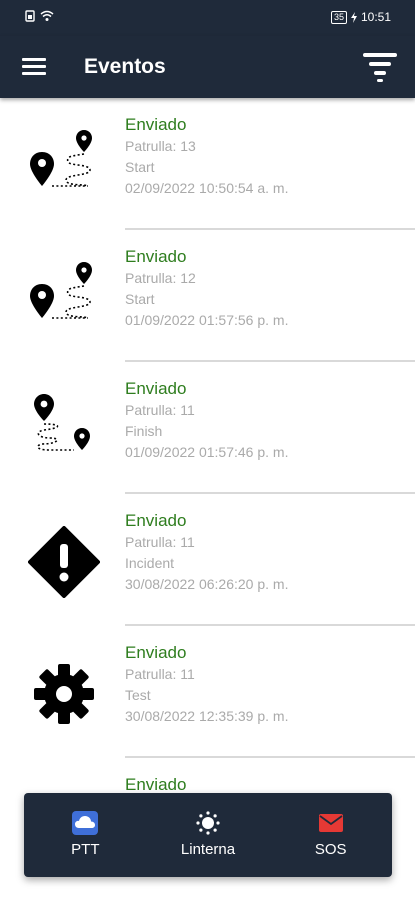 This screenshot has width=415, height=900. What do you see at coordinates (207, 584) in the screenshot?
I see `event-datetime: 30/08/2022 06:26:20 p. m.` at bounding box center [207, 584].